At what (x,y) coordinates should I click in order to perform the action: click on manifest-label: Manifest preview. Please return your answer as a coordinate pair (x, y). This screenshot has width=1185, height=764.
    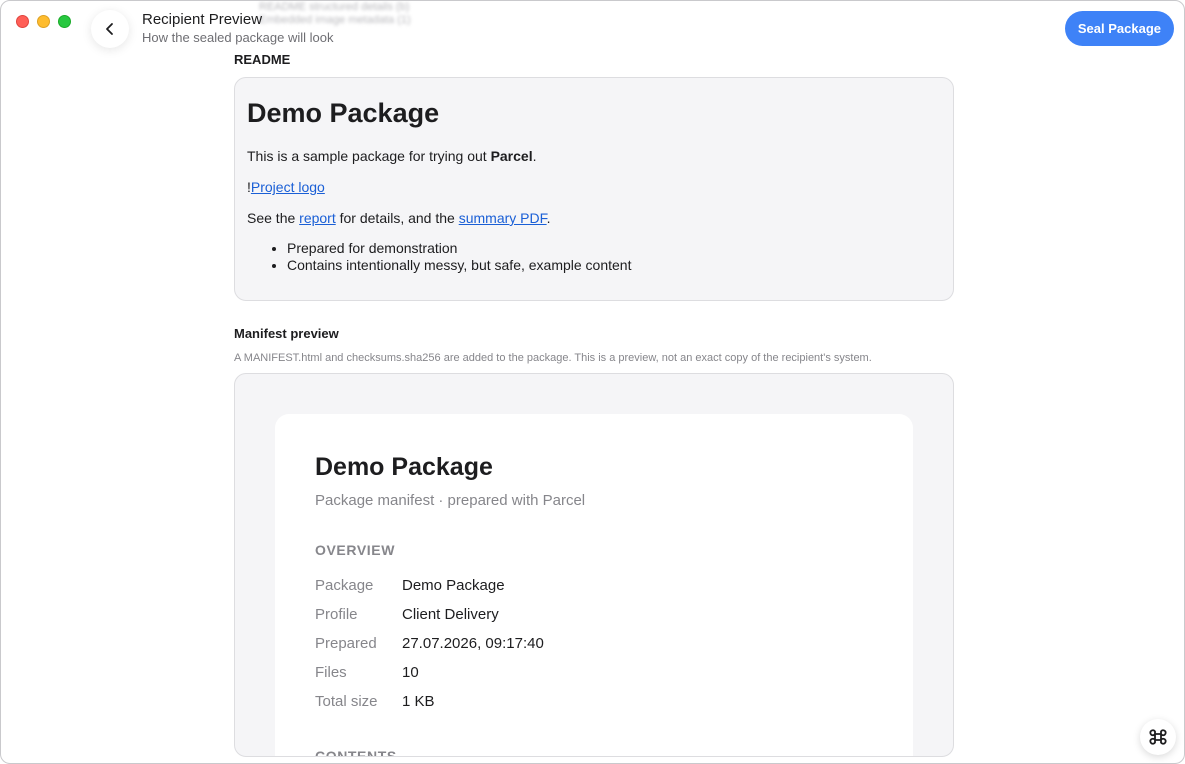
    Looking at the image, I should click on (286, 333).